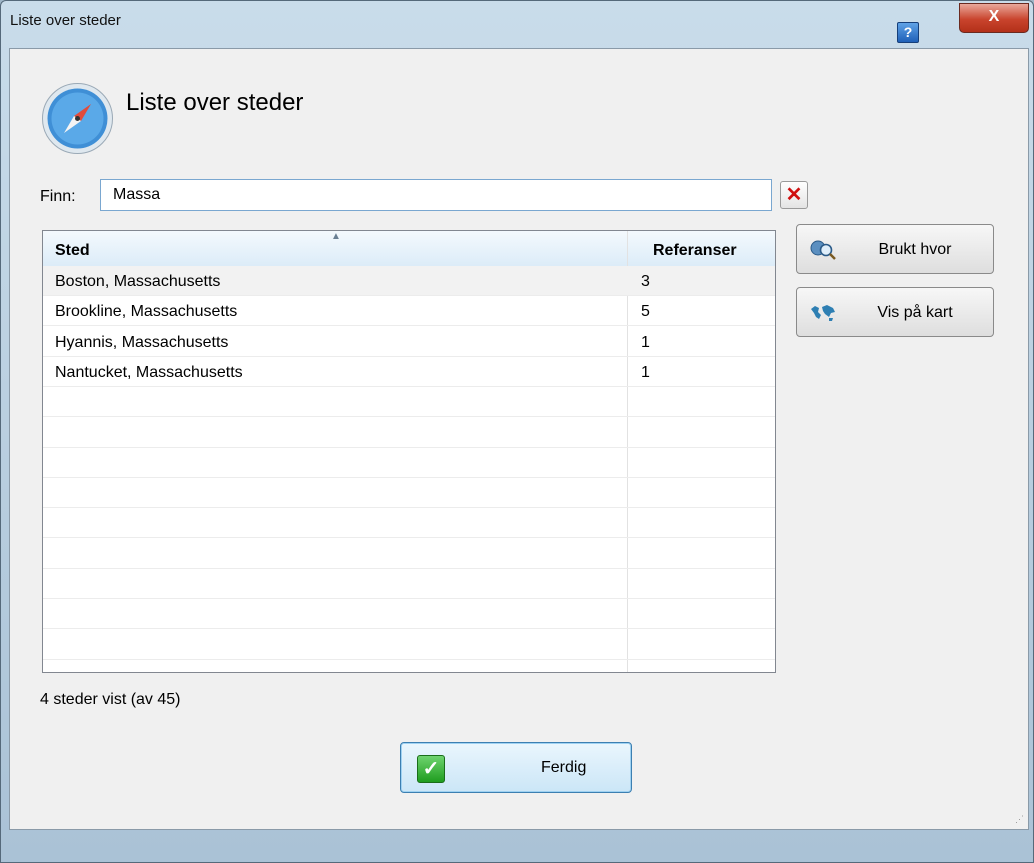 The height and width of the screenshot is (863, 1034). I want to click on show-on-map-button: Vis på kart, so click(895, 312).